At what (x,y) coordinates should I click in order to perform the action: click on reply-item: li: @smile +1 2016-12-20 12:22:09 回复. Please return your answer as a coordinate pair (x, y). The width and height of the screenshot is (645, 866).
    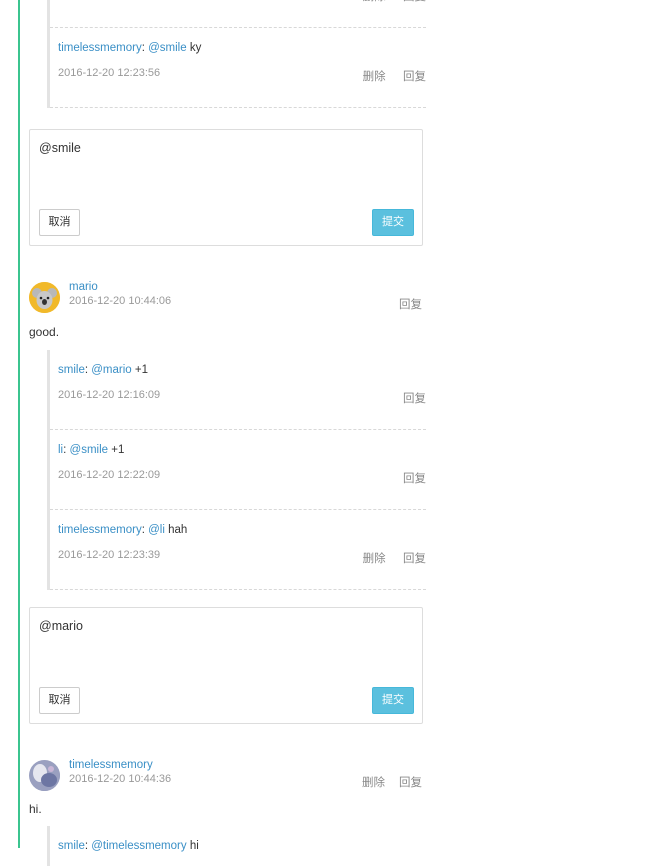
    Looking at the image, I should click on (238, 470).